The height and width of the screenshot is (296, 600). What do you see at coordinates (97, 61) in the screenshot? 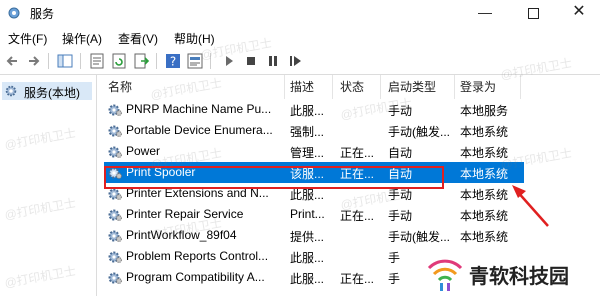
I see `properties-icon` at bounding box center [97, 61].